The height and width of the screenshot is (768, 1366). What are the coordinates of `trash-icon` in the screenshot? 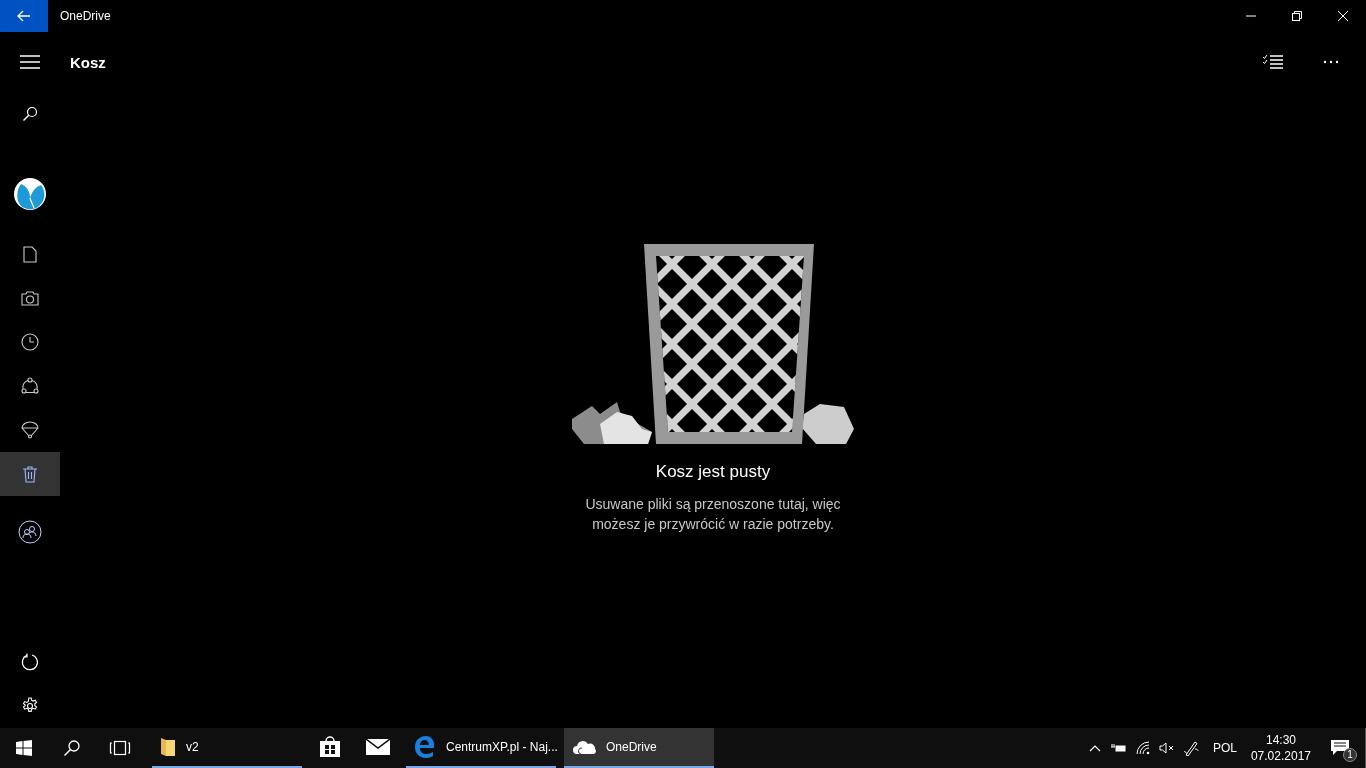 It's located at (30, 474).